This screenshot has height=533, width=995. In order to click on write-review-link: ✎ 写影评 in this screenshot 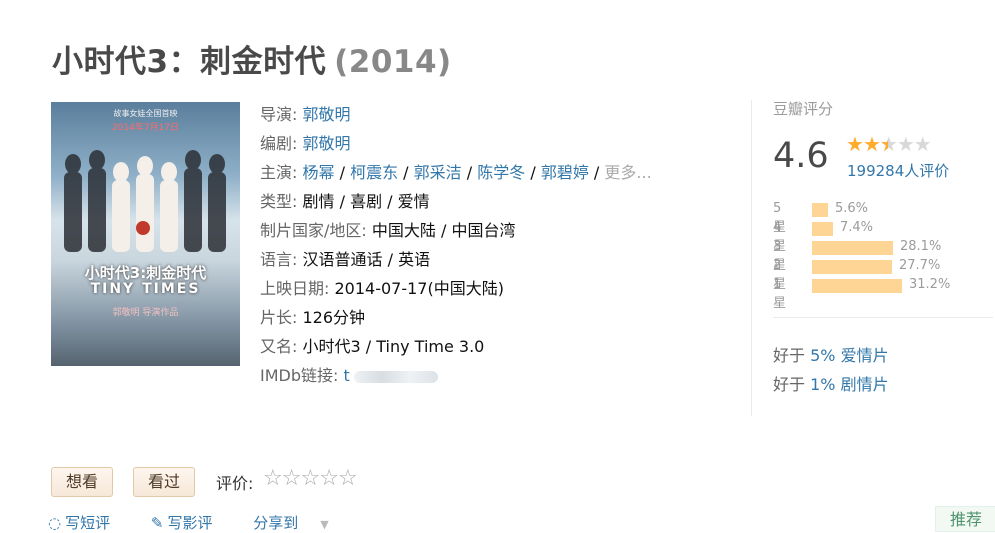, I will do `click(191, 523)`.